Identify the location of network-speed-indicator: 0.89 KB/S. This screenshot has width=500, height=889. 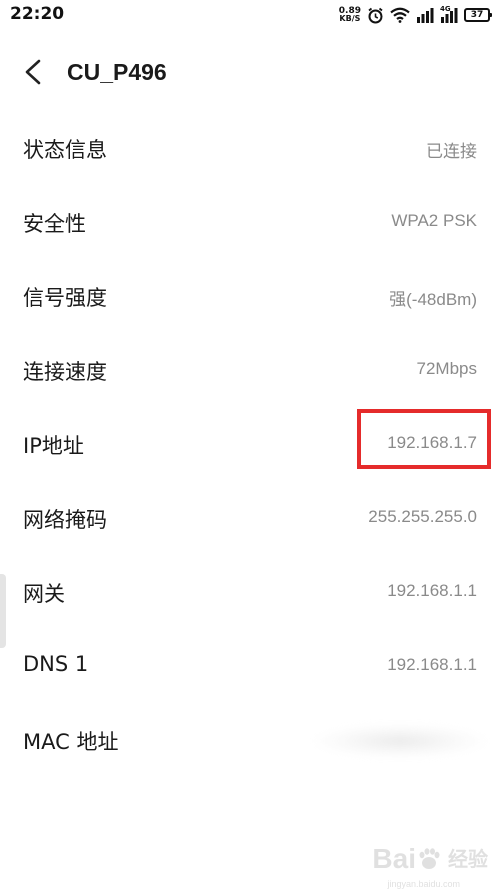
(350, 15).